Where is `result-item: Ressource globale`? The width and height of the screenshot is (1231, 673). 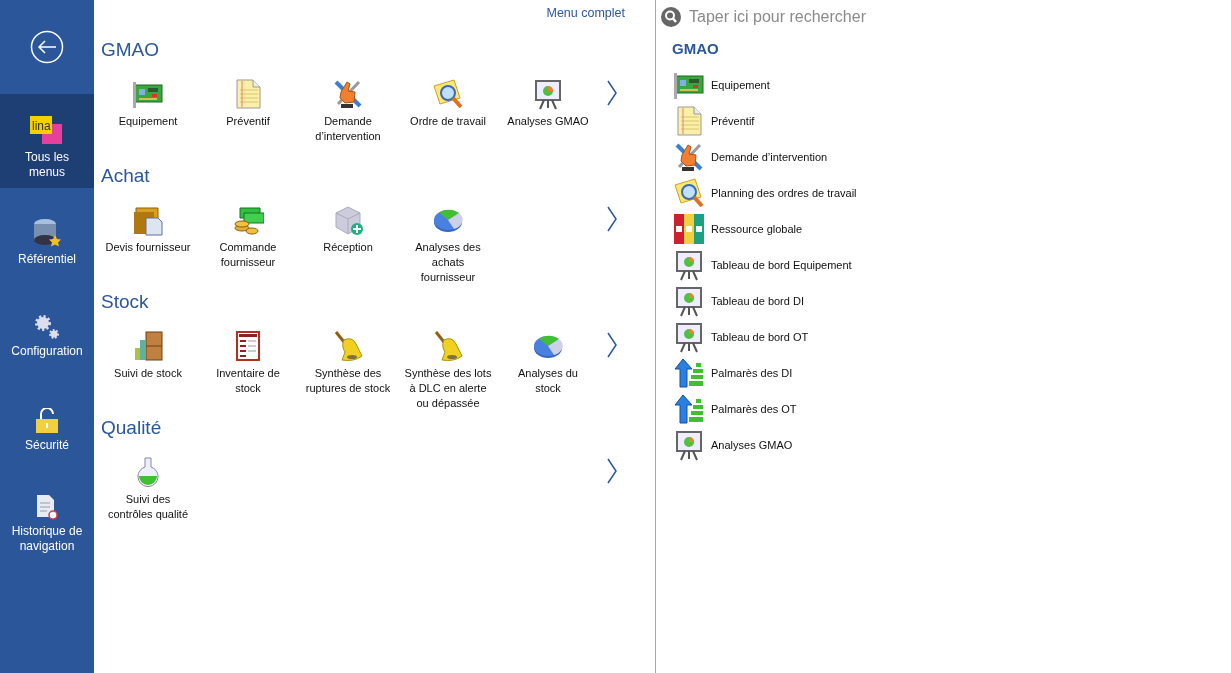 result-item: Ressource globale is located at coordinates (952, 229).